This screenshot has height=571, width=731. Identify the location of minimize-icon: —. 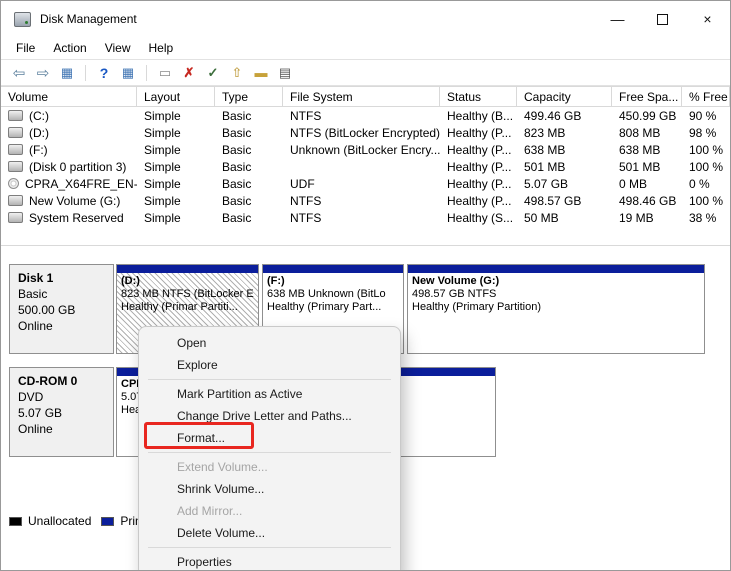
(617, 19).